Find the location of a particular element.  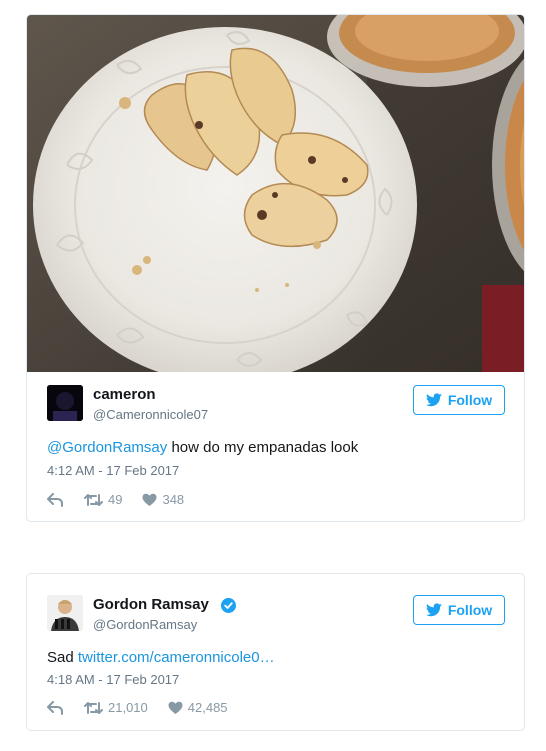

tweet-text: @GordonRamsay how do my empanadas look is located at coordinates (202, 447).